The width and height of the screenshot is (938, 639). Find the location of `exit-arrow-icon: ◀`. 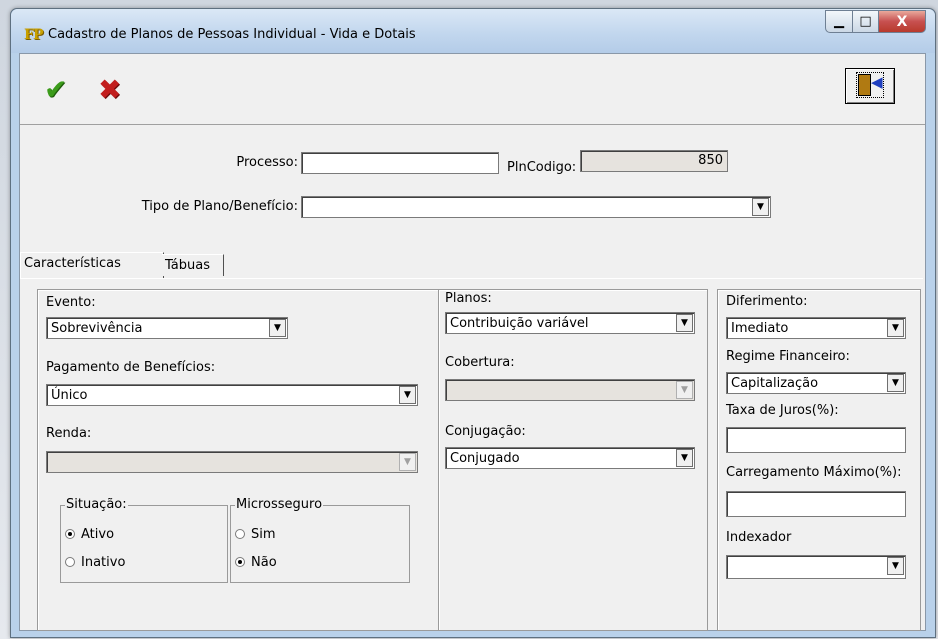

exit-arrow-icon: ◀ is located at coordinates (877, 82).